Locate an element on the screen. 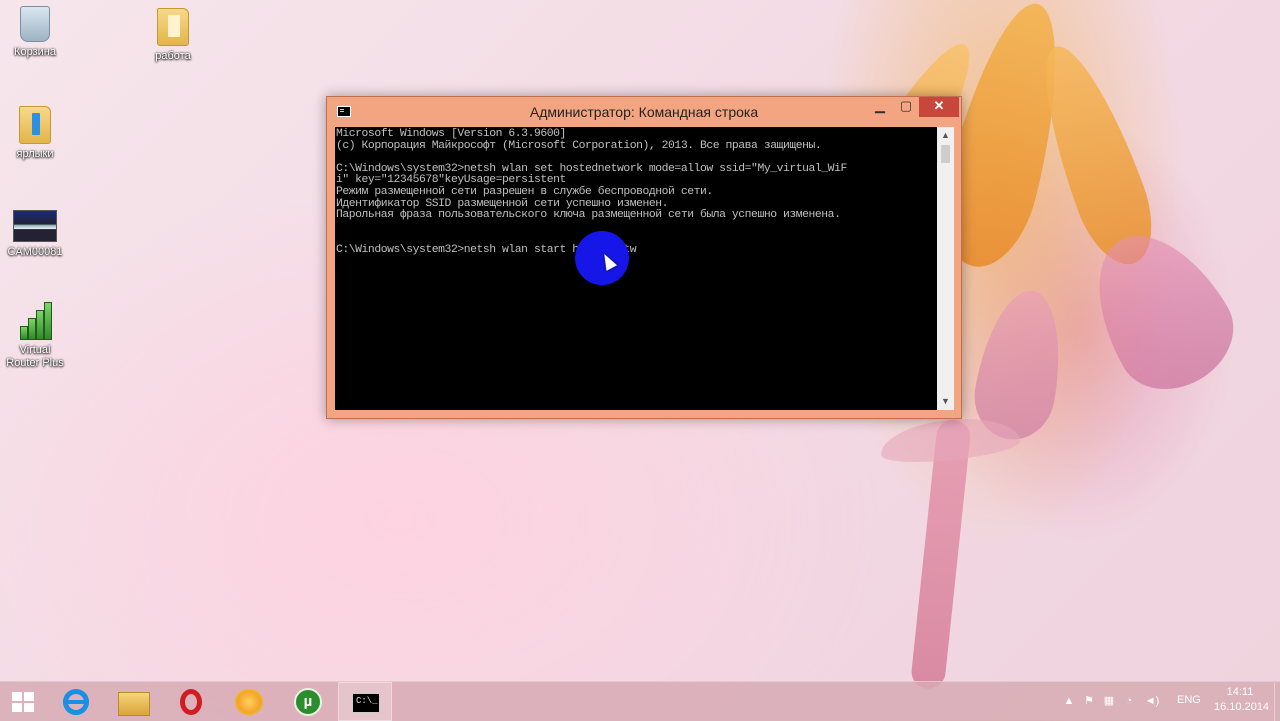  taskbar-file-explorer is located at coordinates (132, 701).